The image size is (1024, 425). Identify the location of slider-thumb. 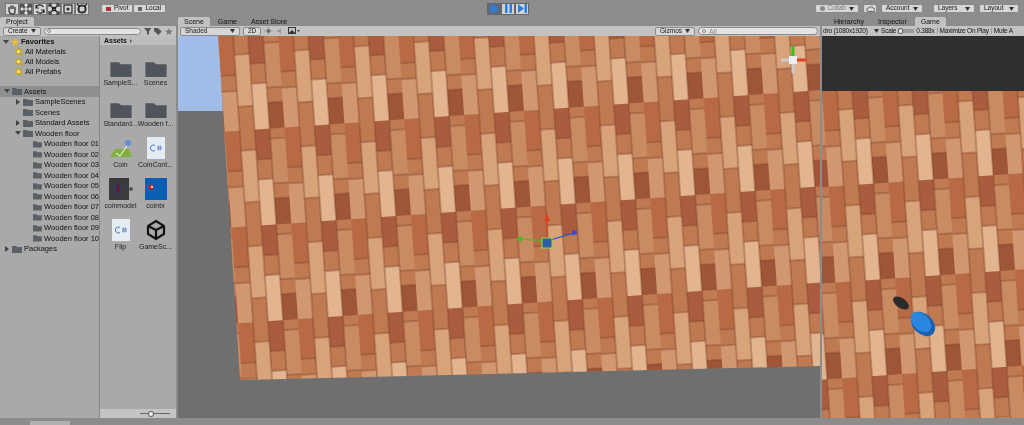
(151, 413).